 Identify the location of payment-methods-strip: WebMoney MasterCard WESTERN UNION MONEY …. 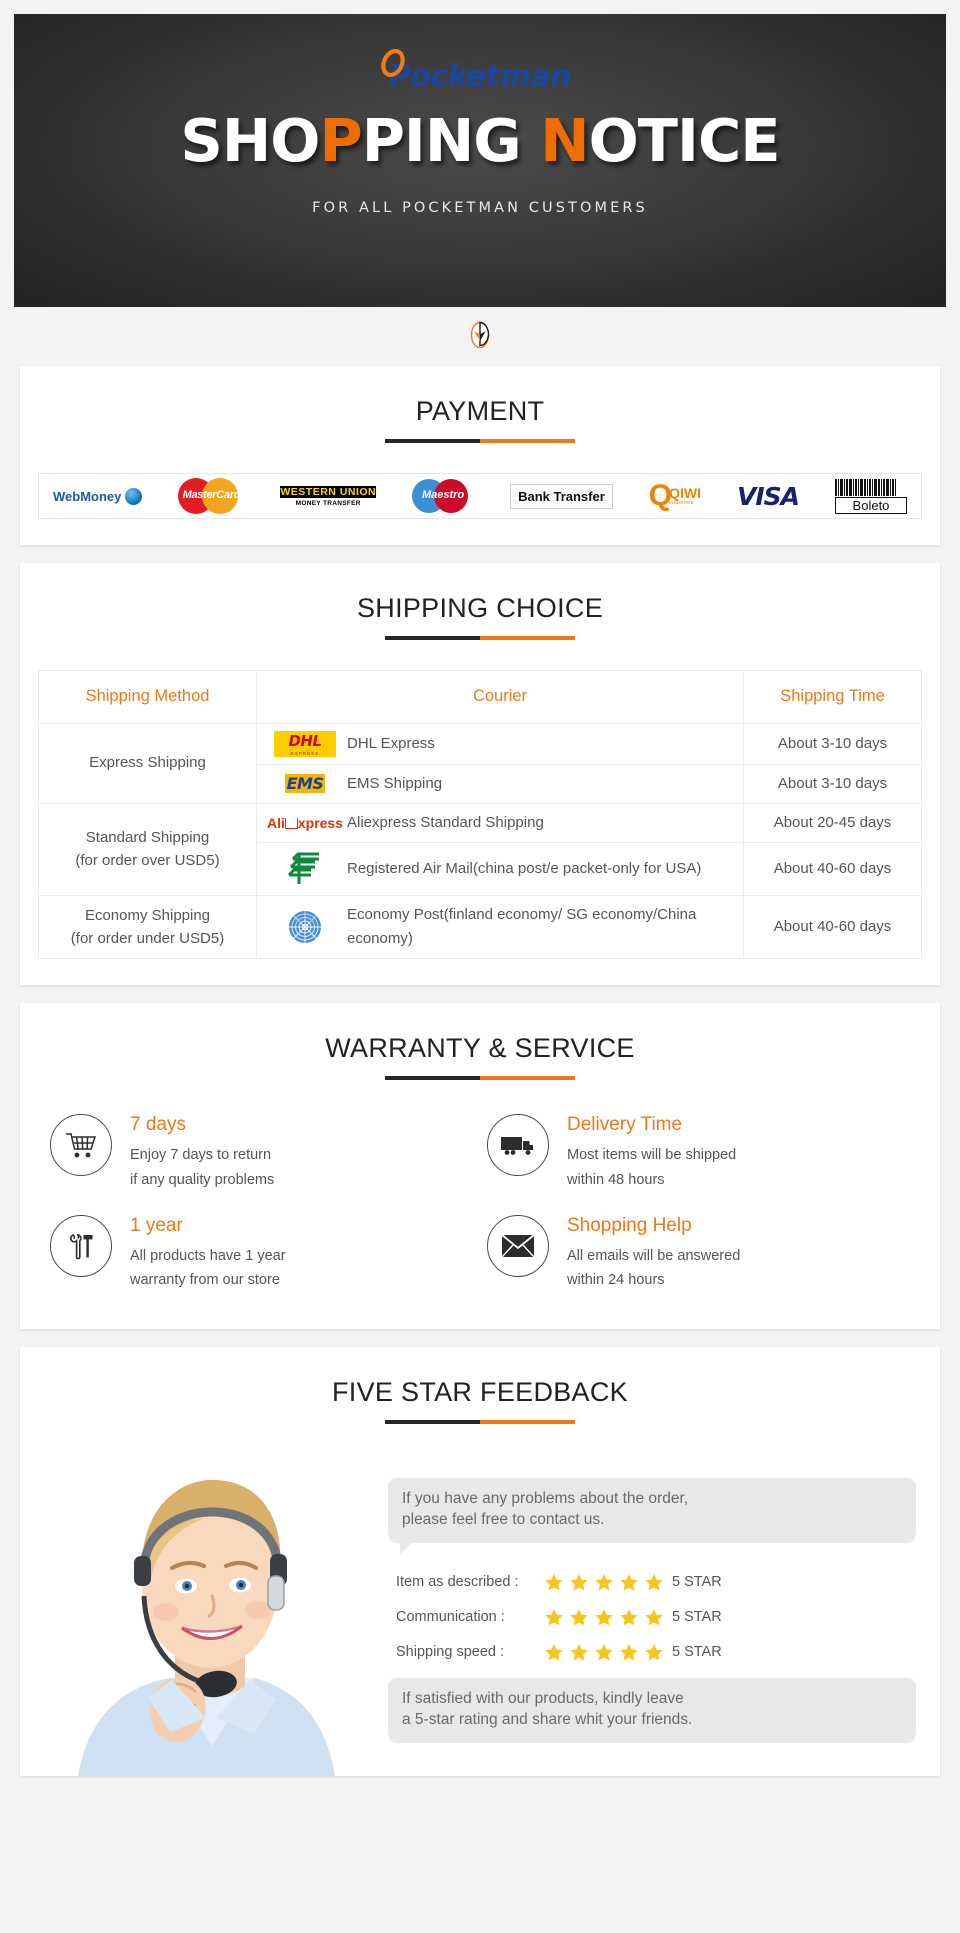
(480, 496).